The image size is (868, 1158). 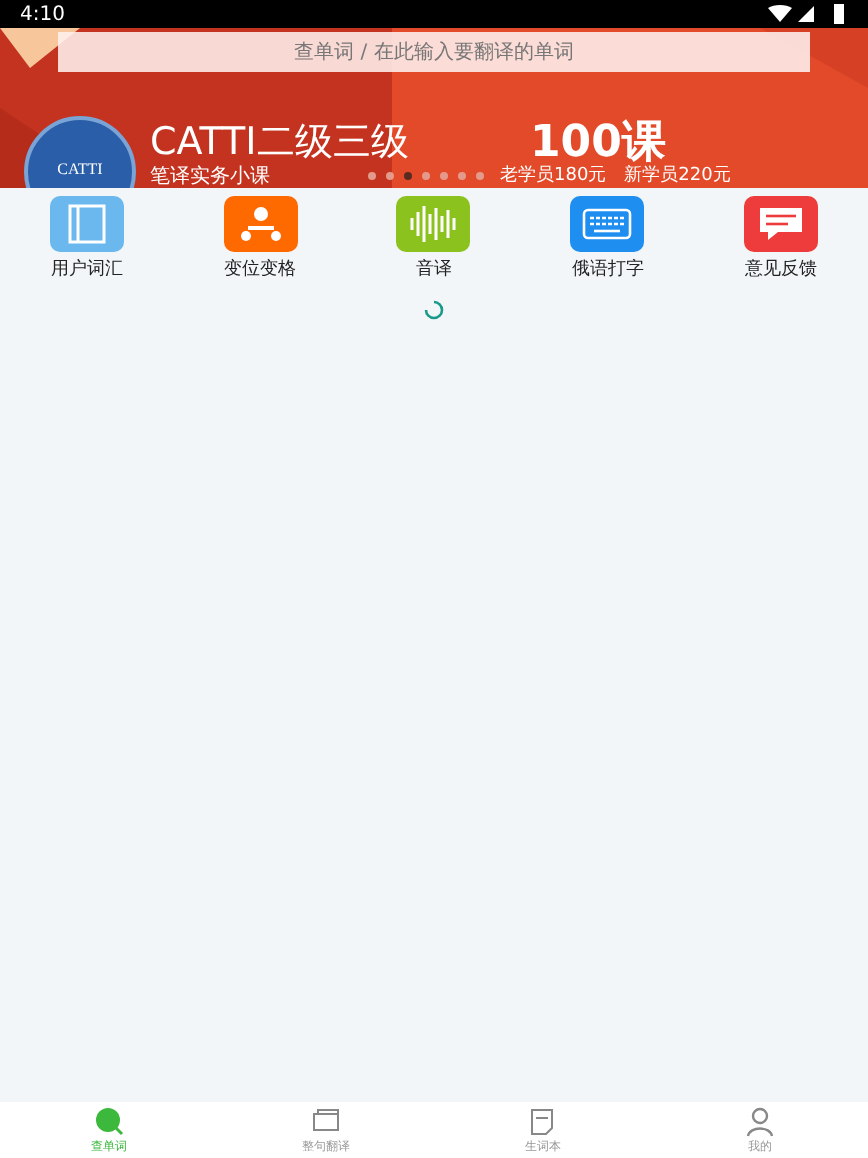 I want to click on feedback-icon, so click(x=781, y=224).